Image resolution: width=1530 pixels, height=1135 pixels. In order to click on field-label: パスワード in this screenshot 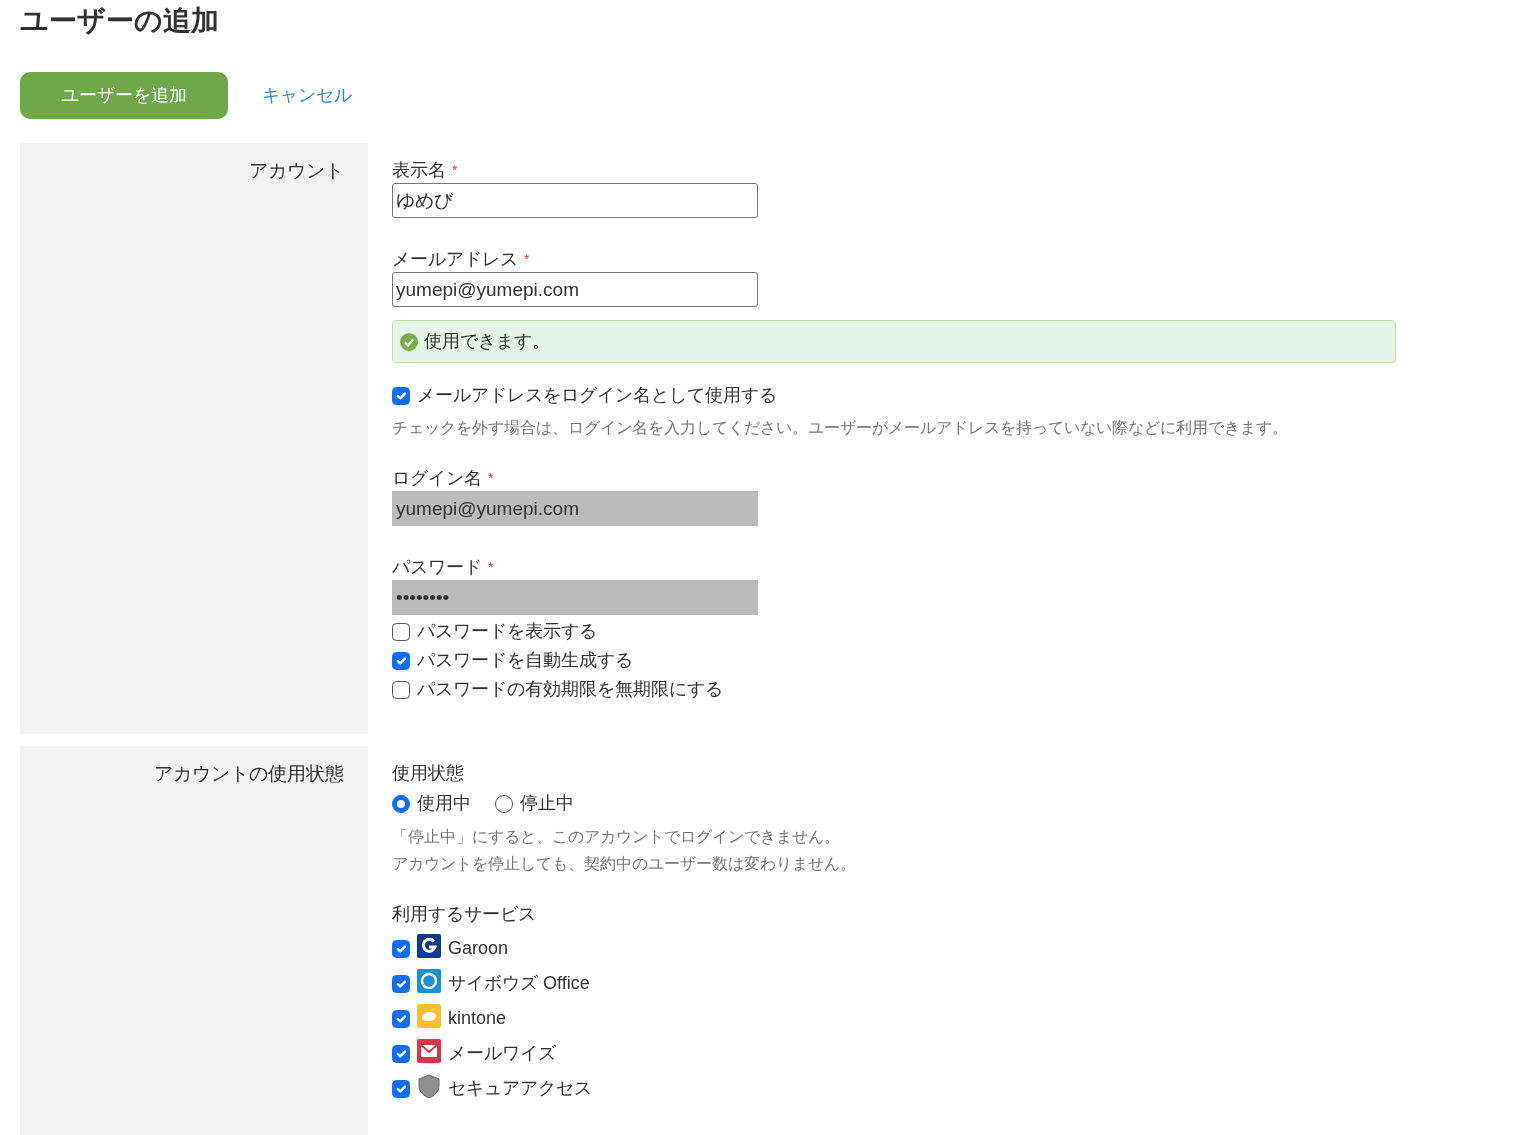, I will do `click(437, 567)`.